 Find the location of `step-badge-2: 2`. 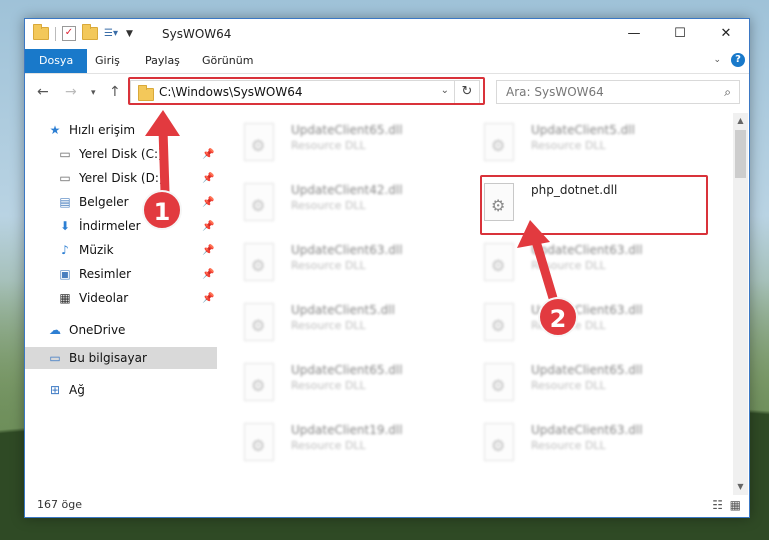

step-badge-2: 2 is located at coordinates (558, 317).